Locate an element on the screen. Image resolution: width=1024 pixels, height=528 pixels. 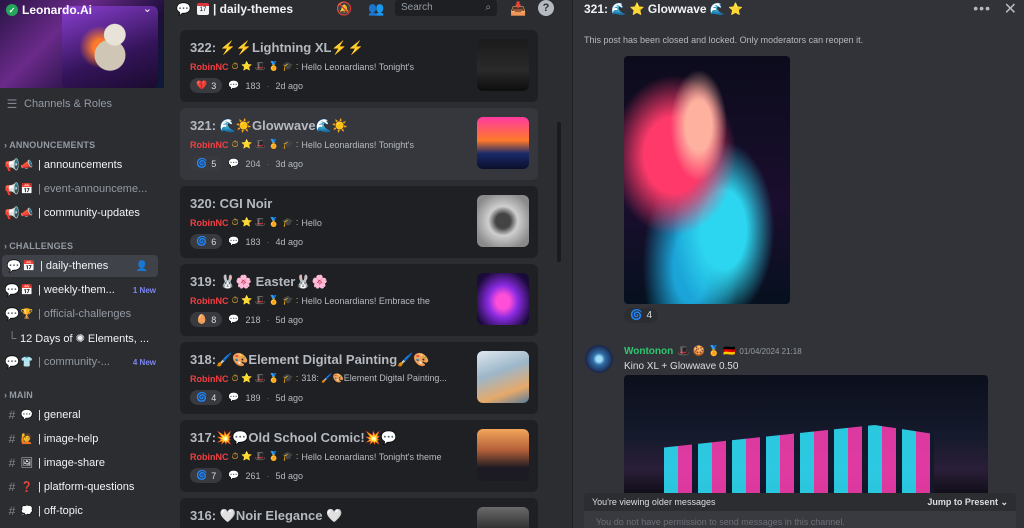
channels-roles-link: ☰ Channels & Roles is located at coordinates (82, 104).